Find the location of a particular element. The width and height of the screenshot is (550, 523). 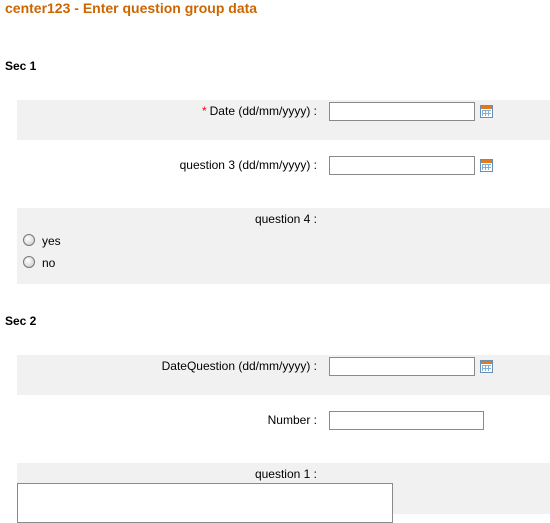

datequestion-input is located at coordinates (402, 366).